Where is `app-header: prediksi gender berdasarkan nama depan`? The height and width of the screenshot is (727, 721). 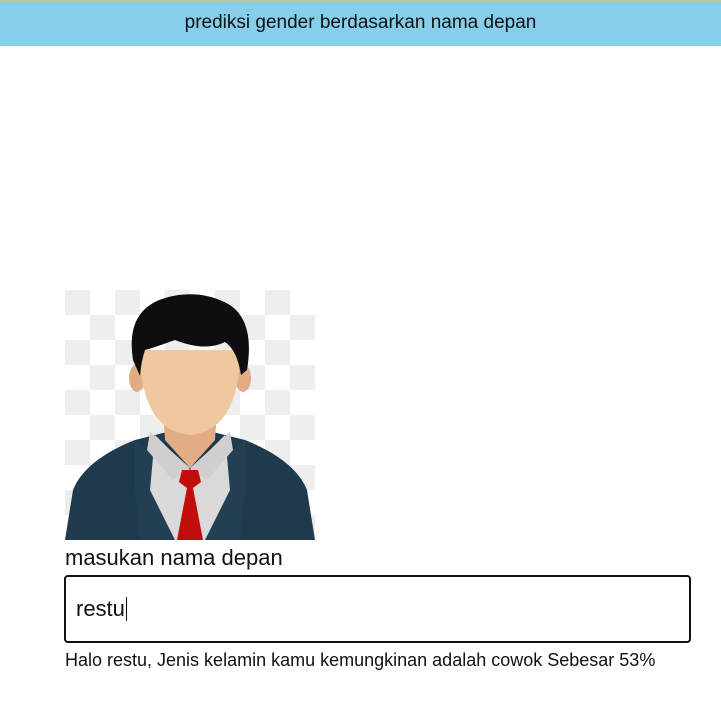 app-header: prediksi gender berdasarkan nama depan is located at coordinates (360, 23).